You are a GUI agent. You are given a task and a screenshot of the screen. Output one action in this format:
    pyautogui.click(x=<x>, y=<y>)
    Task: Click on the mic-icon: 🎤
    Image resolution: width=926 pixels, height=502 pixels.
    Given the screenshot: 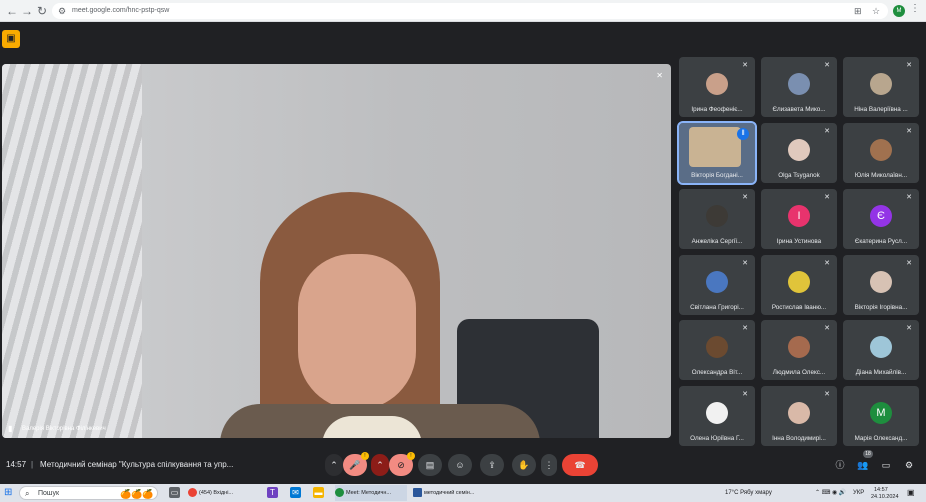 What is the action you would take?
    pyautogui.click(x=355, y=465)
    